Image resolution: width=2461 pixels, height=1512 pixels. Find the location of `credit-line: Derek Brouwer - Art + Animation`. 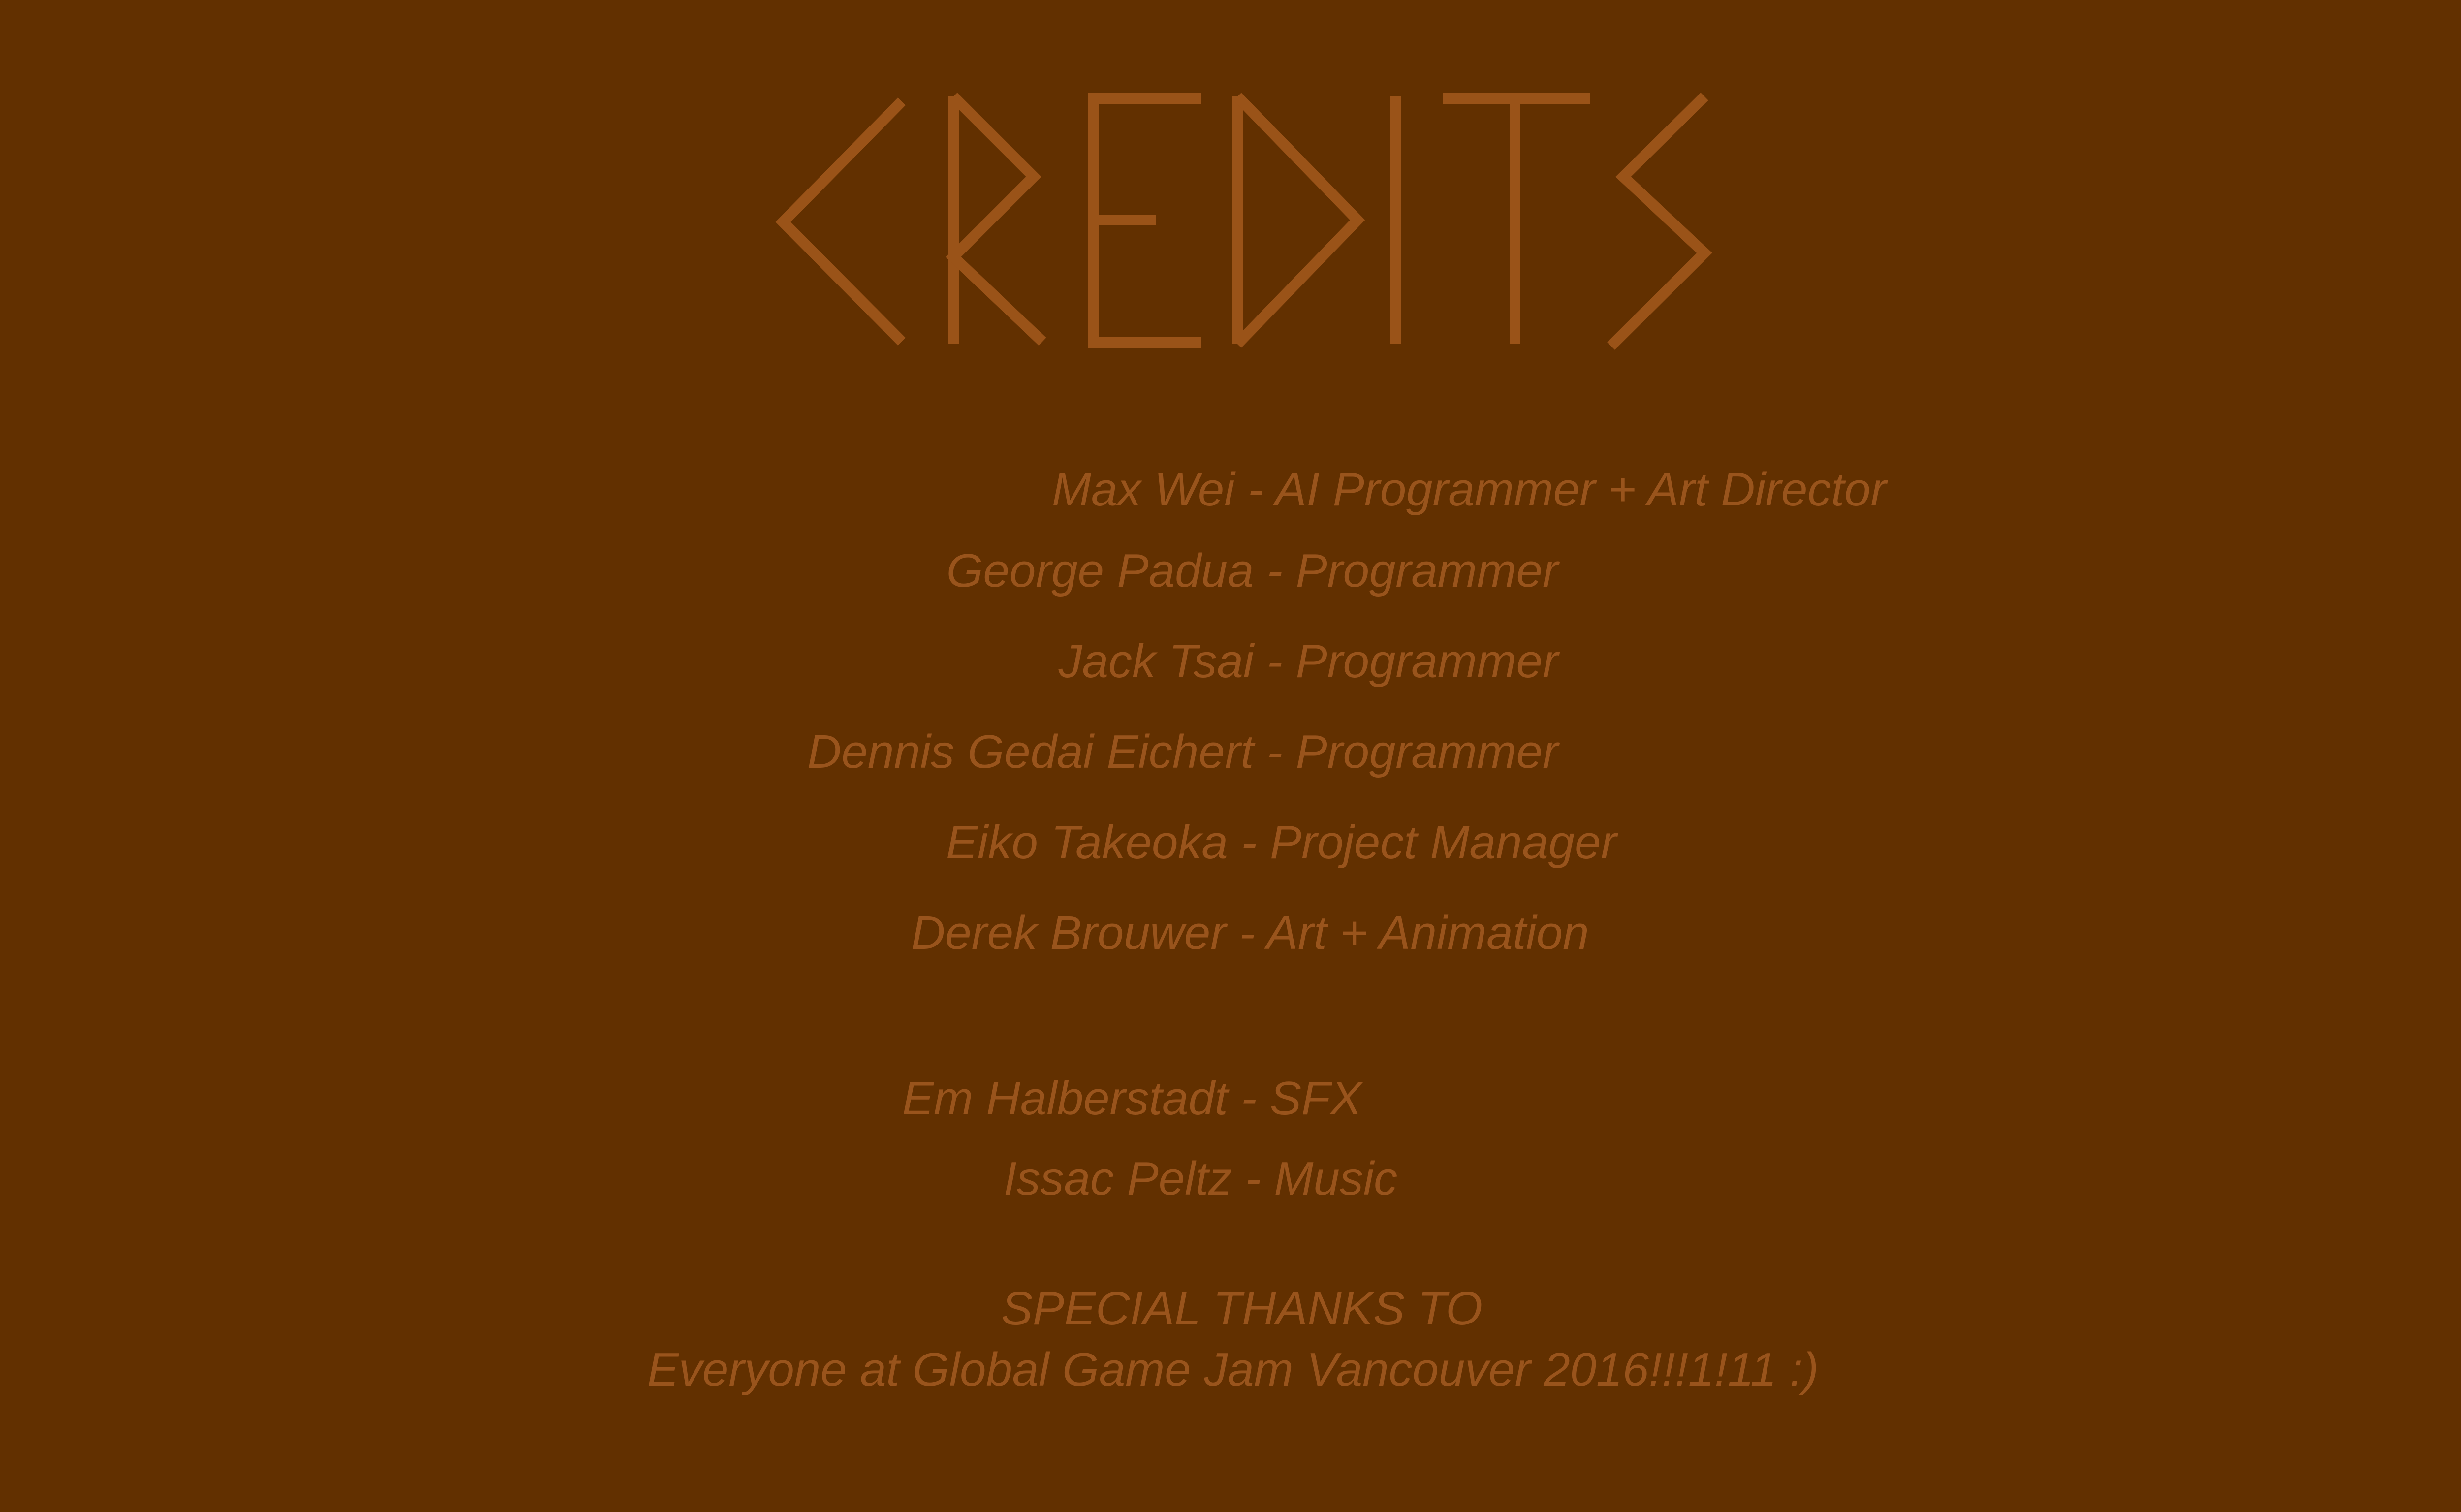

credit-line: Derek Brouwer - Art + Animation is located at coordinates (1250, 933).